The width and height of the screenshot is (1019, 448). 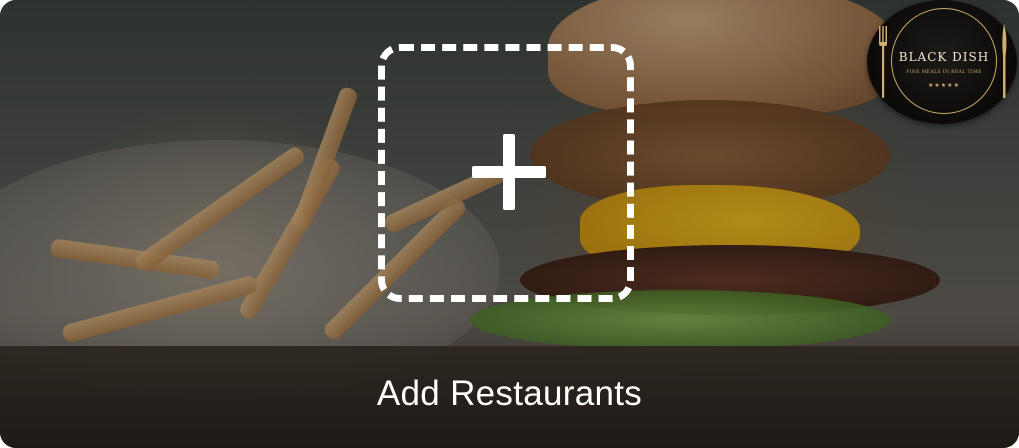 I want to click on logo-stars: ★★★★★, so click(x=944, y=86).